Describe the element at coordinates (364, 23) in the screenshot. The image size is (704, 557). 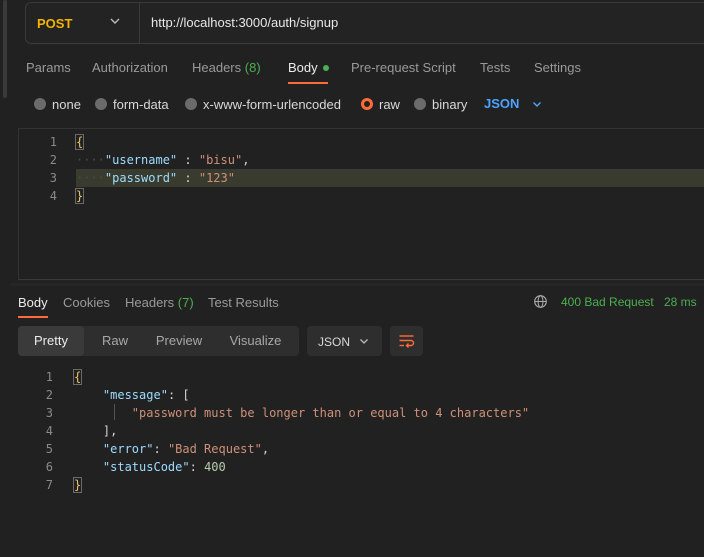
I see `url-bar: POST http://localhost:3000/auth/signup` at that location.